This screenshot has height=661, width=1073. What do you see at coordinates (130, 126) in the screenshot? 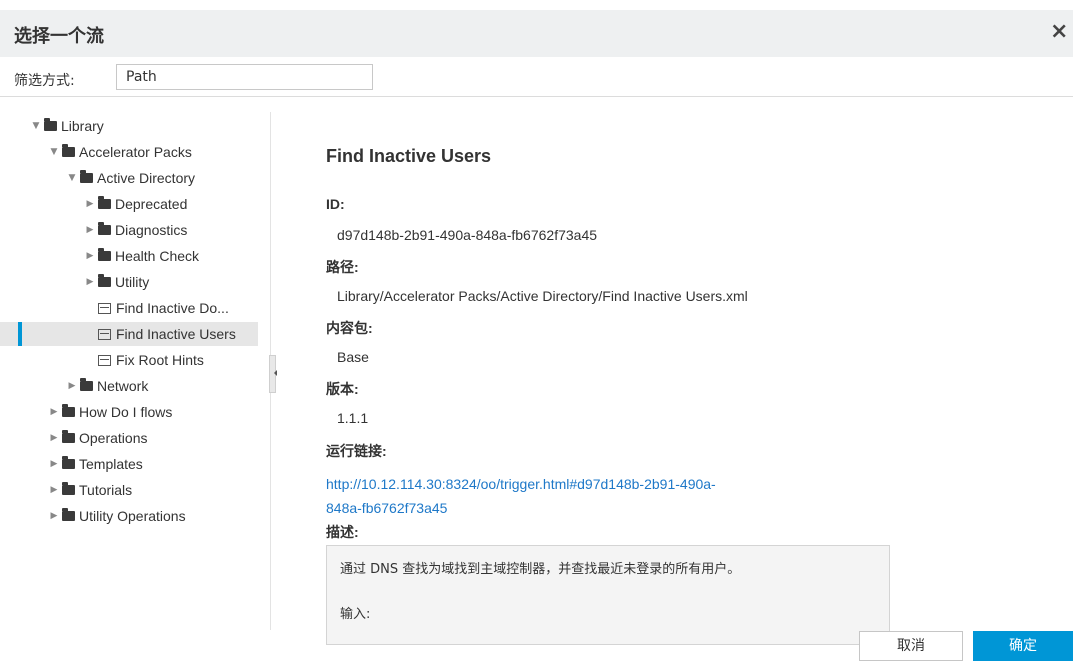
I see `tree-folder: ▼ Library` at bounding box center [130, 126].